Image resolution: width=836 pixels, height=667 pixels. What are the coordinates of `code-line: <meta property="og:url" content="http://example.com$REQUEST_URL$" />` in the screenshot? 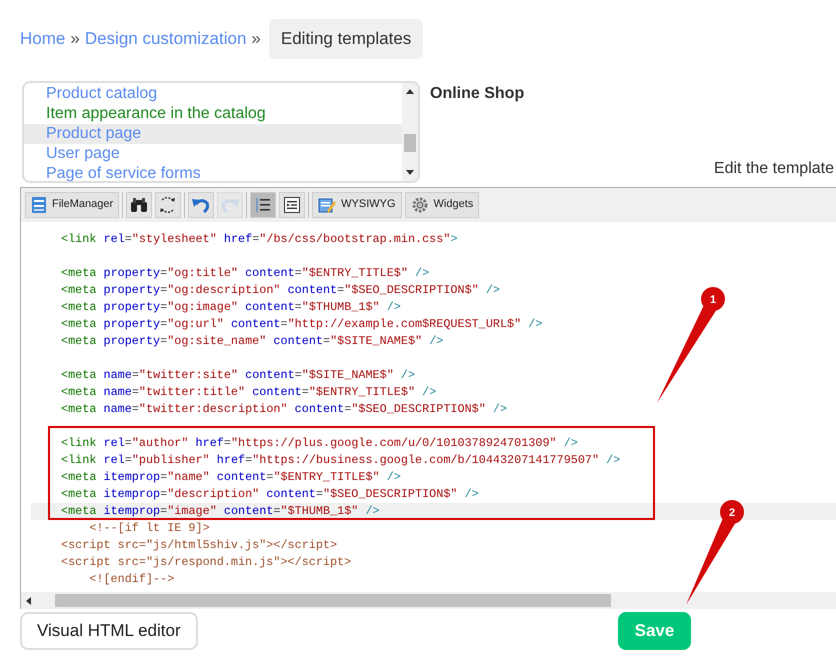 It's located at (301, 323).